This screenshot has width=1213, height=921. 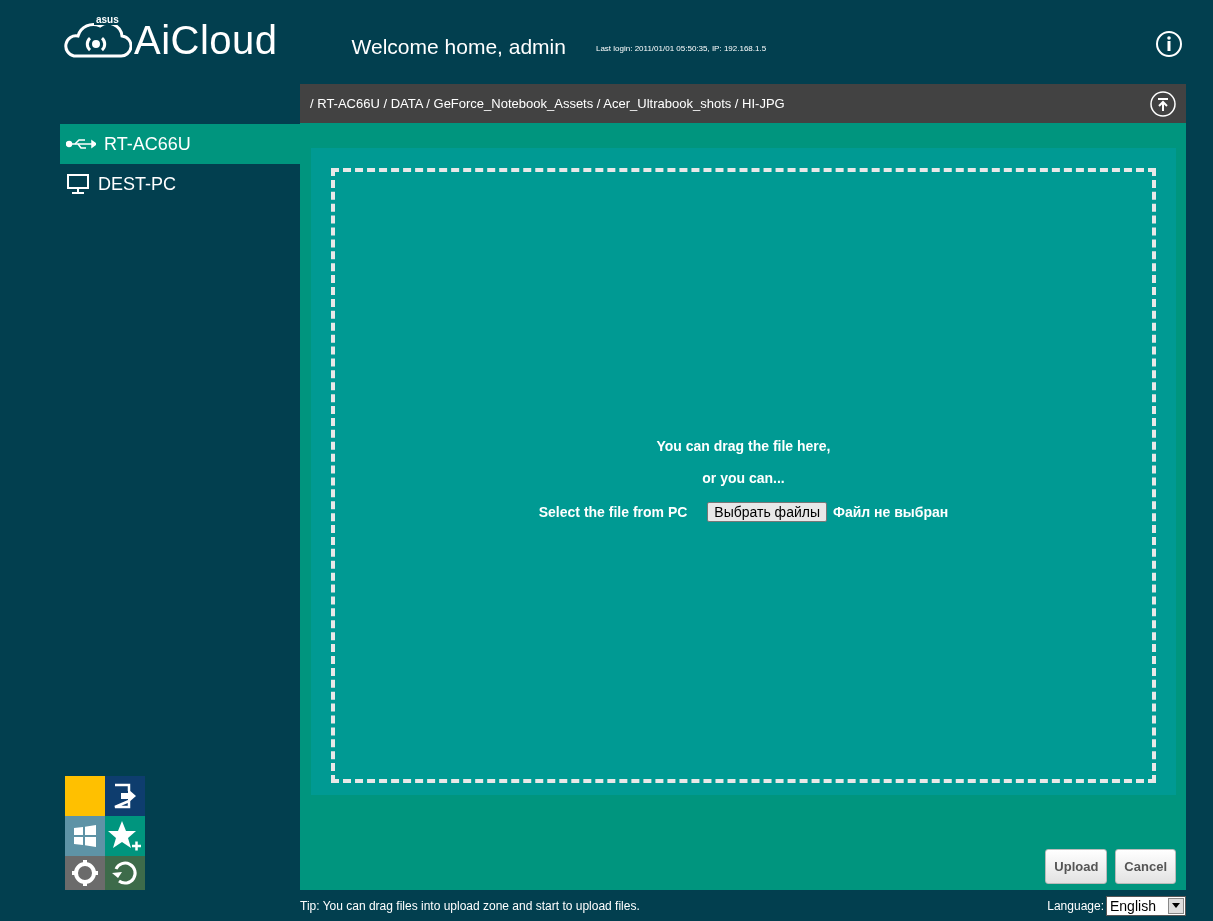 What do you see at coordinates (1176, 905) in the screenshot?
I see `caret-icon` at bounding box center [1176, 905].